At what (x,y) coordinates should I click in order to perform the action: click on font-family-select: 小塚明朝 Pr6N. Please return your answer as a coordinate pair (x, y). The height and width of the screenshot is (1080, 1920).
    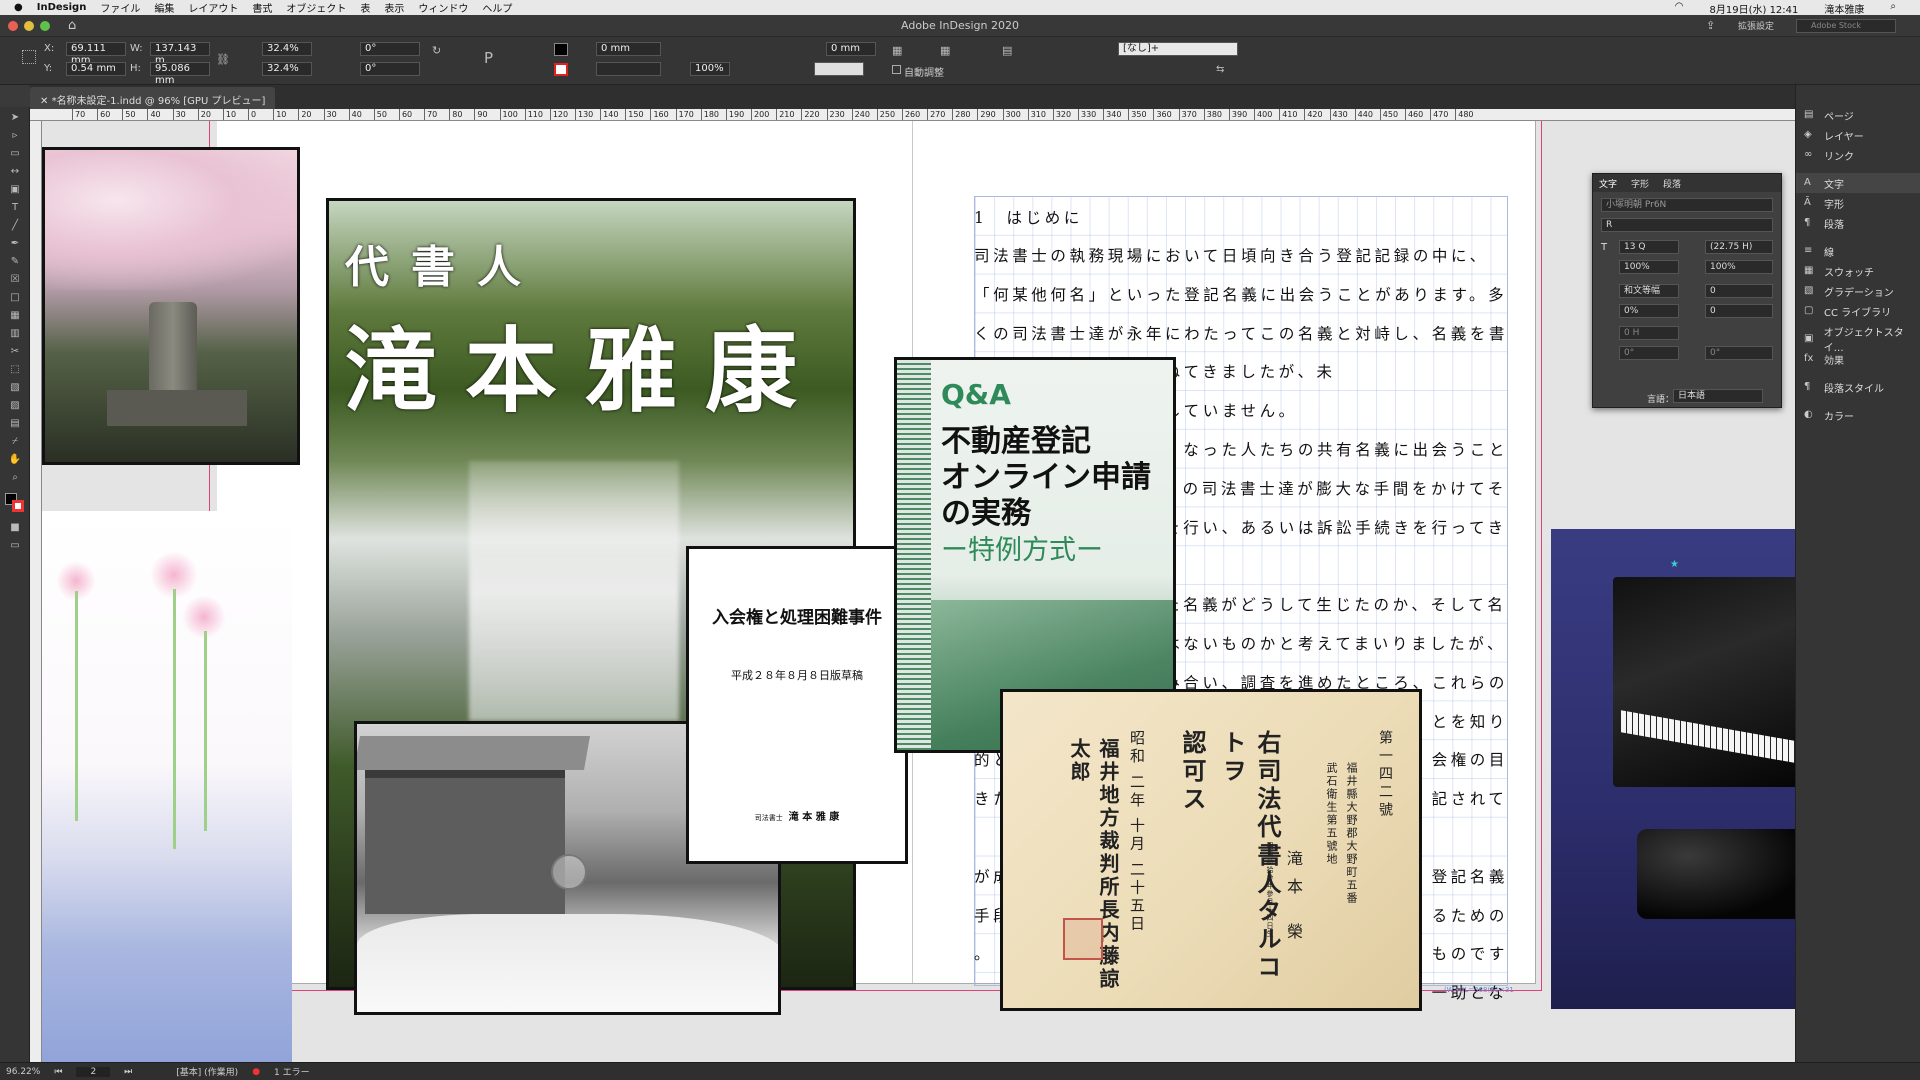
    Looking at the image, I should click on (1687, 205).